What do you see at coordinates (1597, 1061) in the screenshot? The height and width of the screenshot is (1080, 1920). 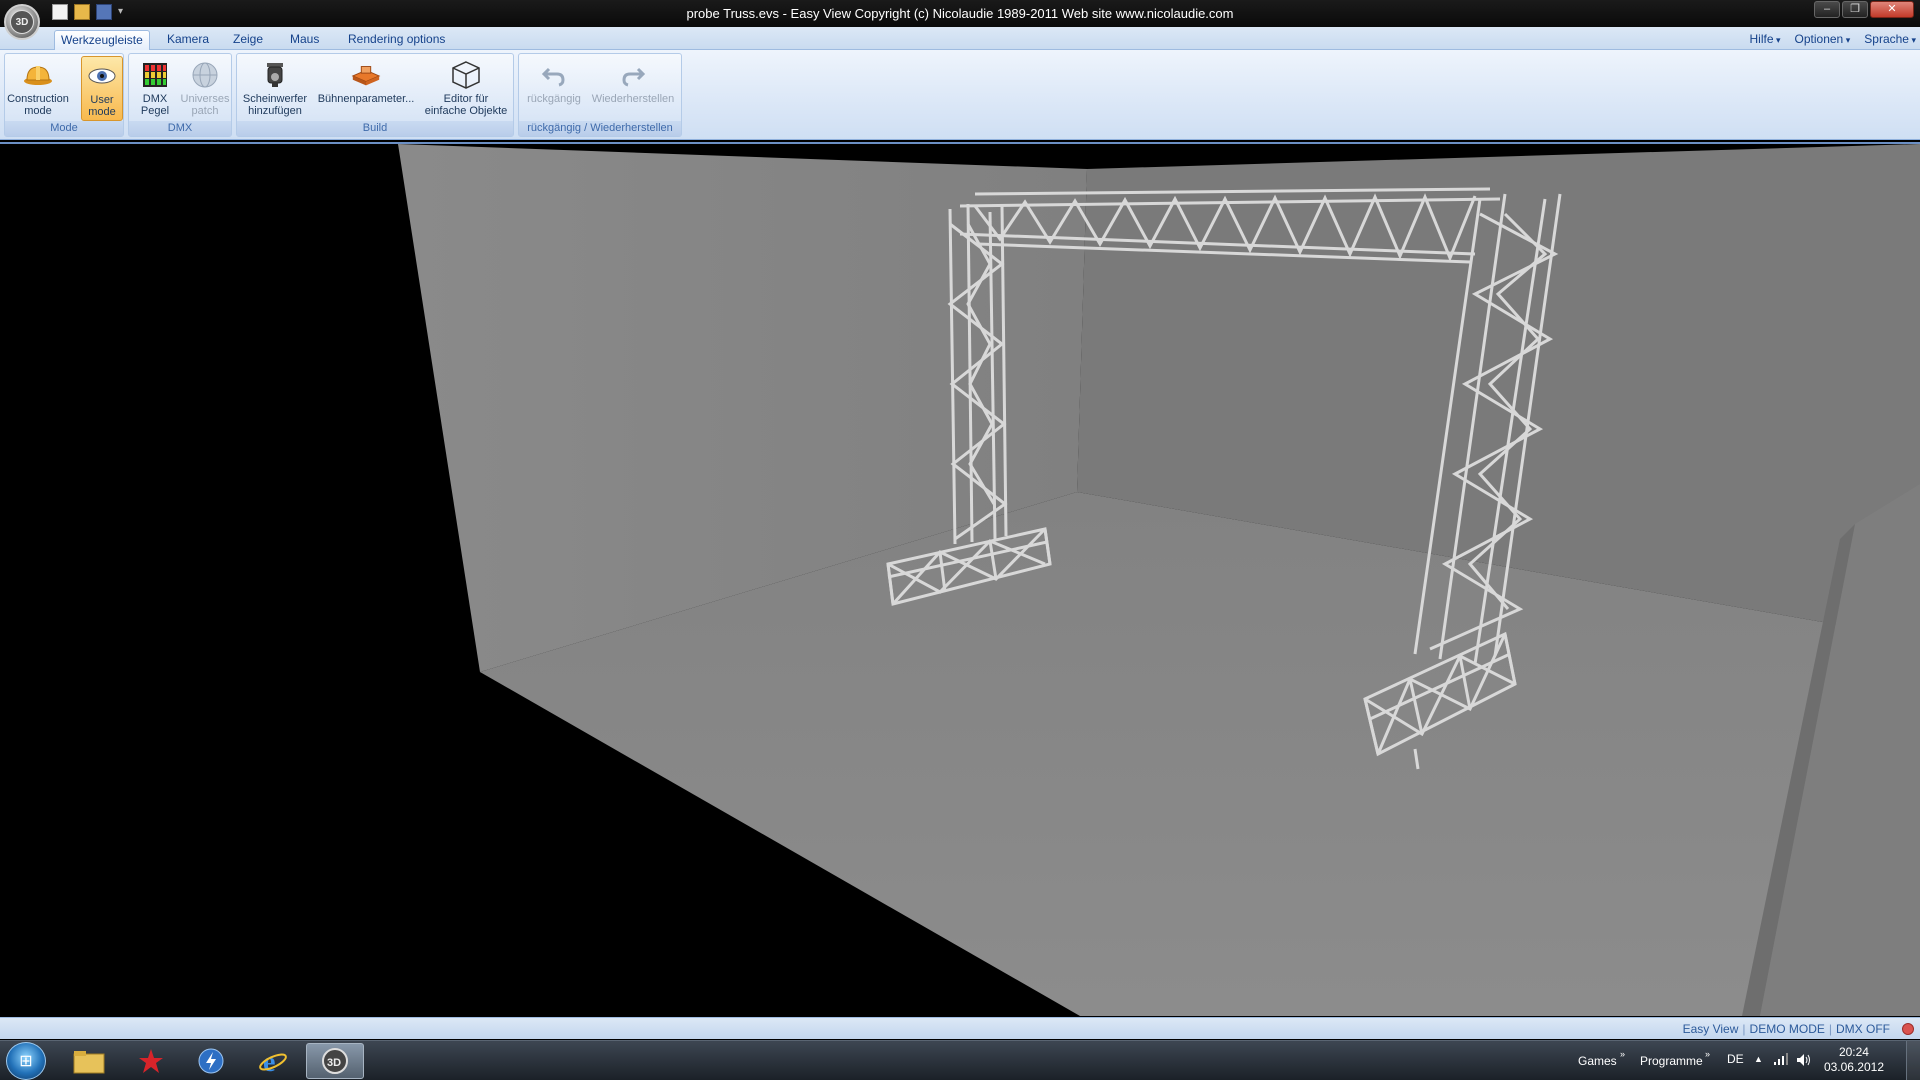 I see `tray-games: Games` at bounding box center [1597, 1061].